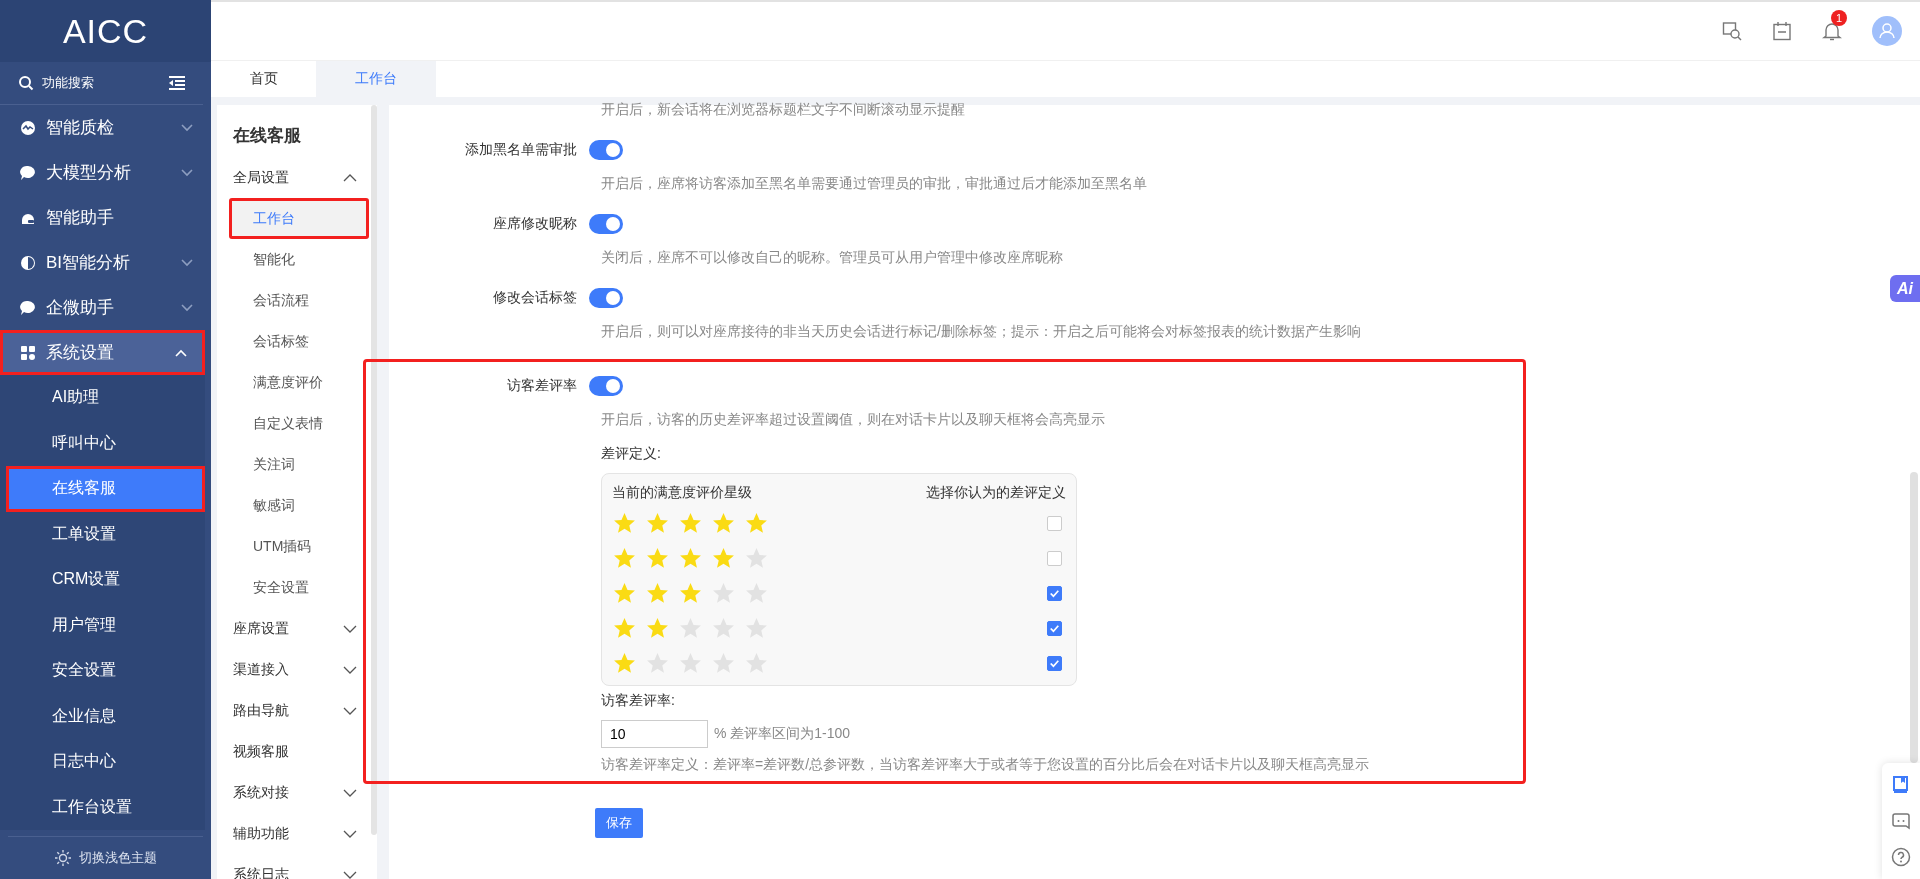  What do you see at coordinates (105, 262) in the screenshot?
I see `menu-item: BI智能分析` at bounding box center [105, 262].